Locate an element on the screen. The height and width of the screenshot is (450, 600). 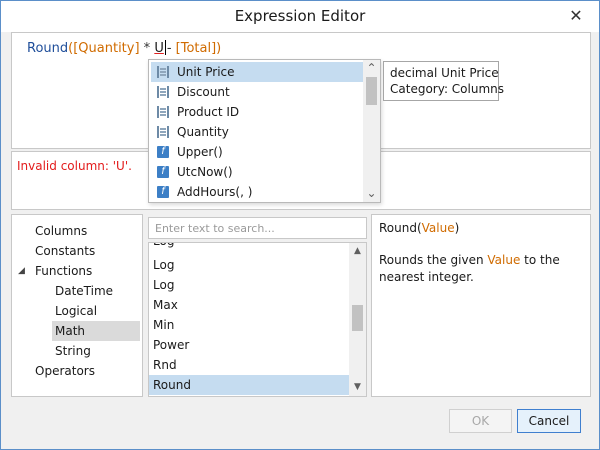
tree-item-columns: Columns is located at coordinates (61, 231).